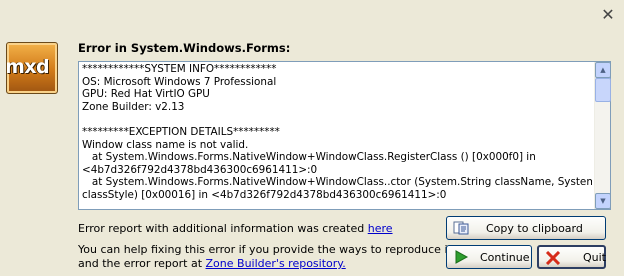 This screenshot has height=276, width=624. What do you see at coordinates (165, 144) in the screenshot?
I see `error-details-line: Window class name is not valid.` at bounding box center [165, 144].